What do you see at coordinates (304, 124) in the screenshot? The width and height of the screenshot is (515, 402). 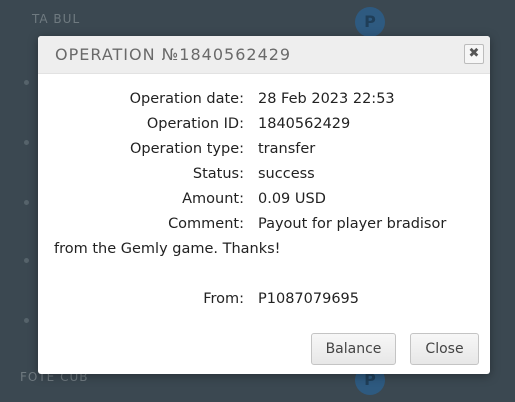 I see `operation-id-value: 1840562429` at bounding box center [304, 124].